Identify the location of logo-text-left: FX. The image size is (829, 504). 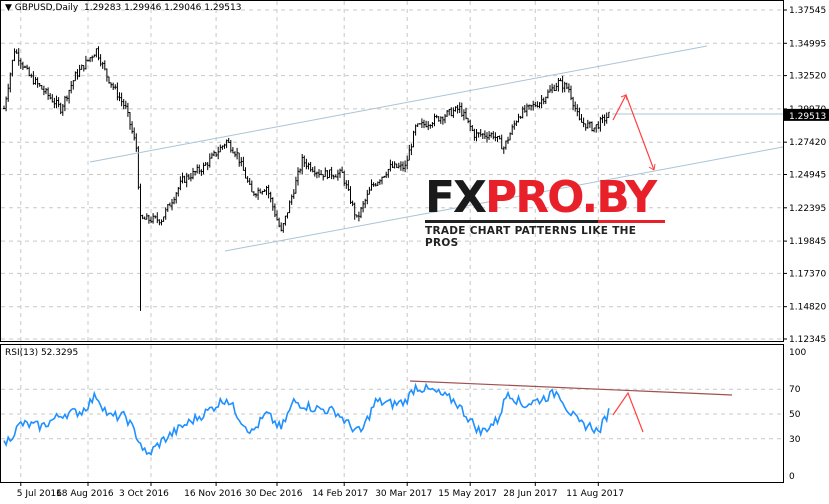
(456, 197).